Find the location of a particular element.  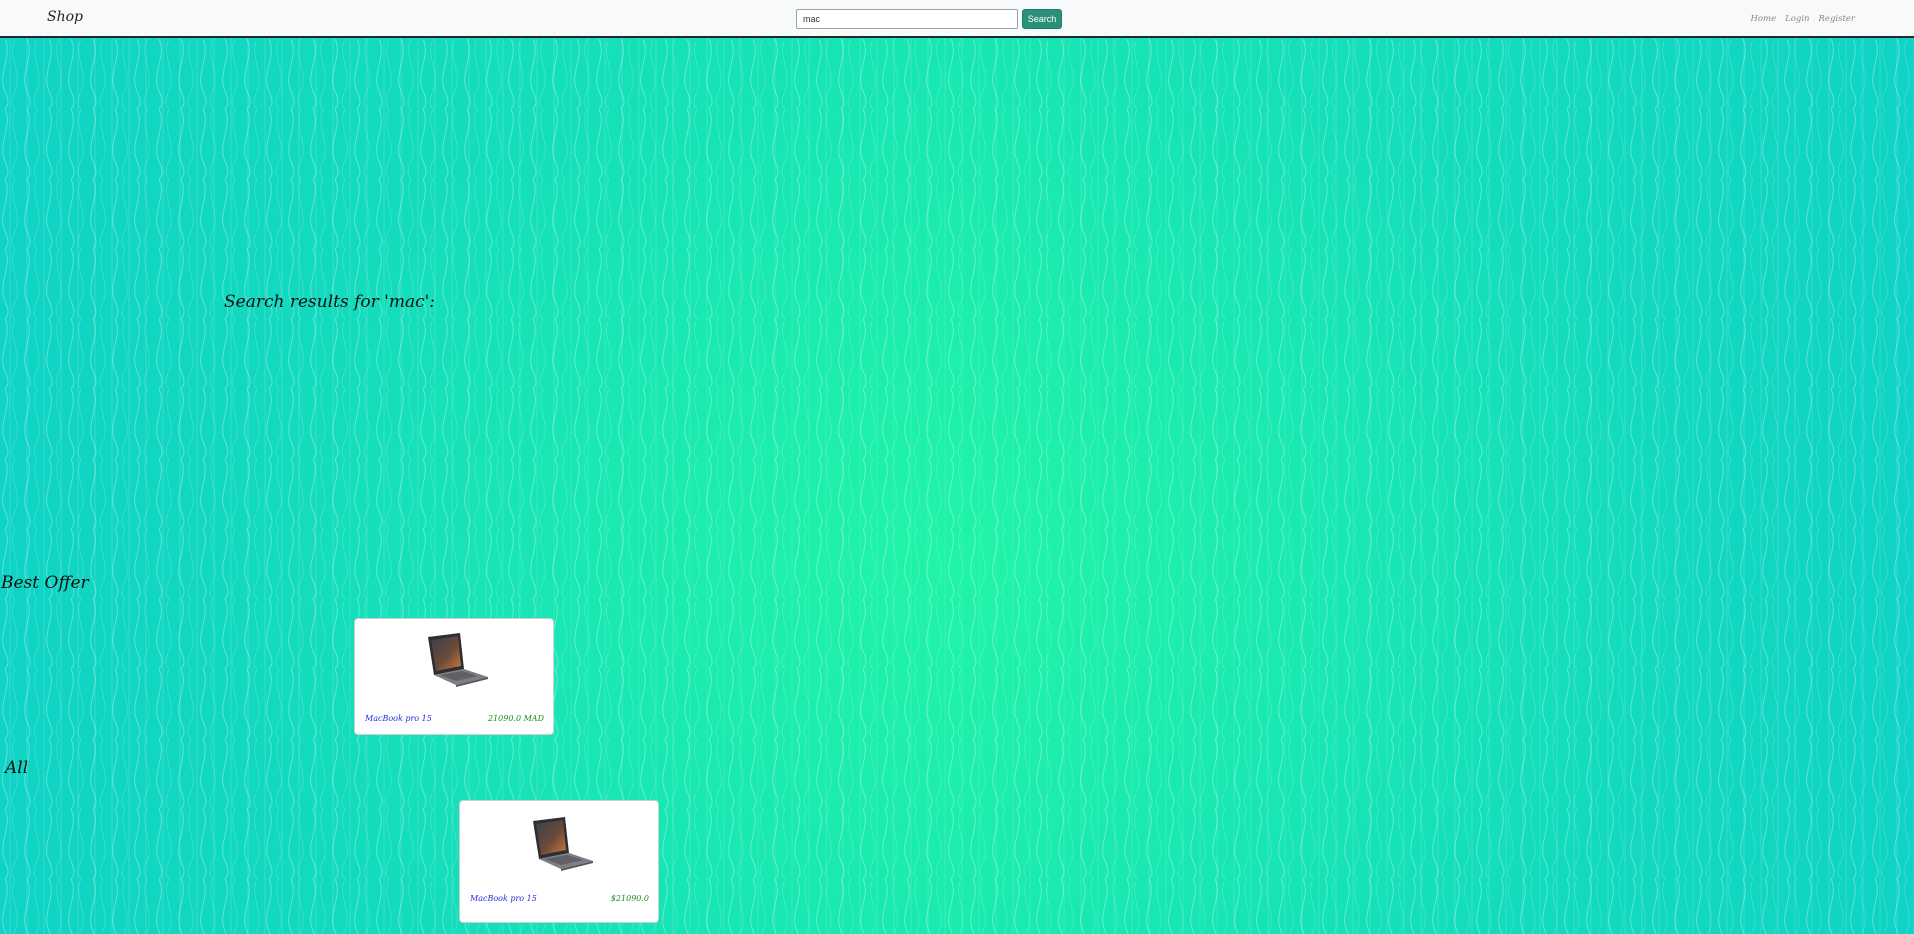

navbar: Shop Search Home Login Register is located at coordinates (957, 19).